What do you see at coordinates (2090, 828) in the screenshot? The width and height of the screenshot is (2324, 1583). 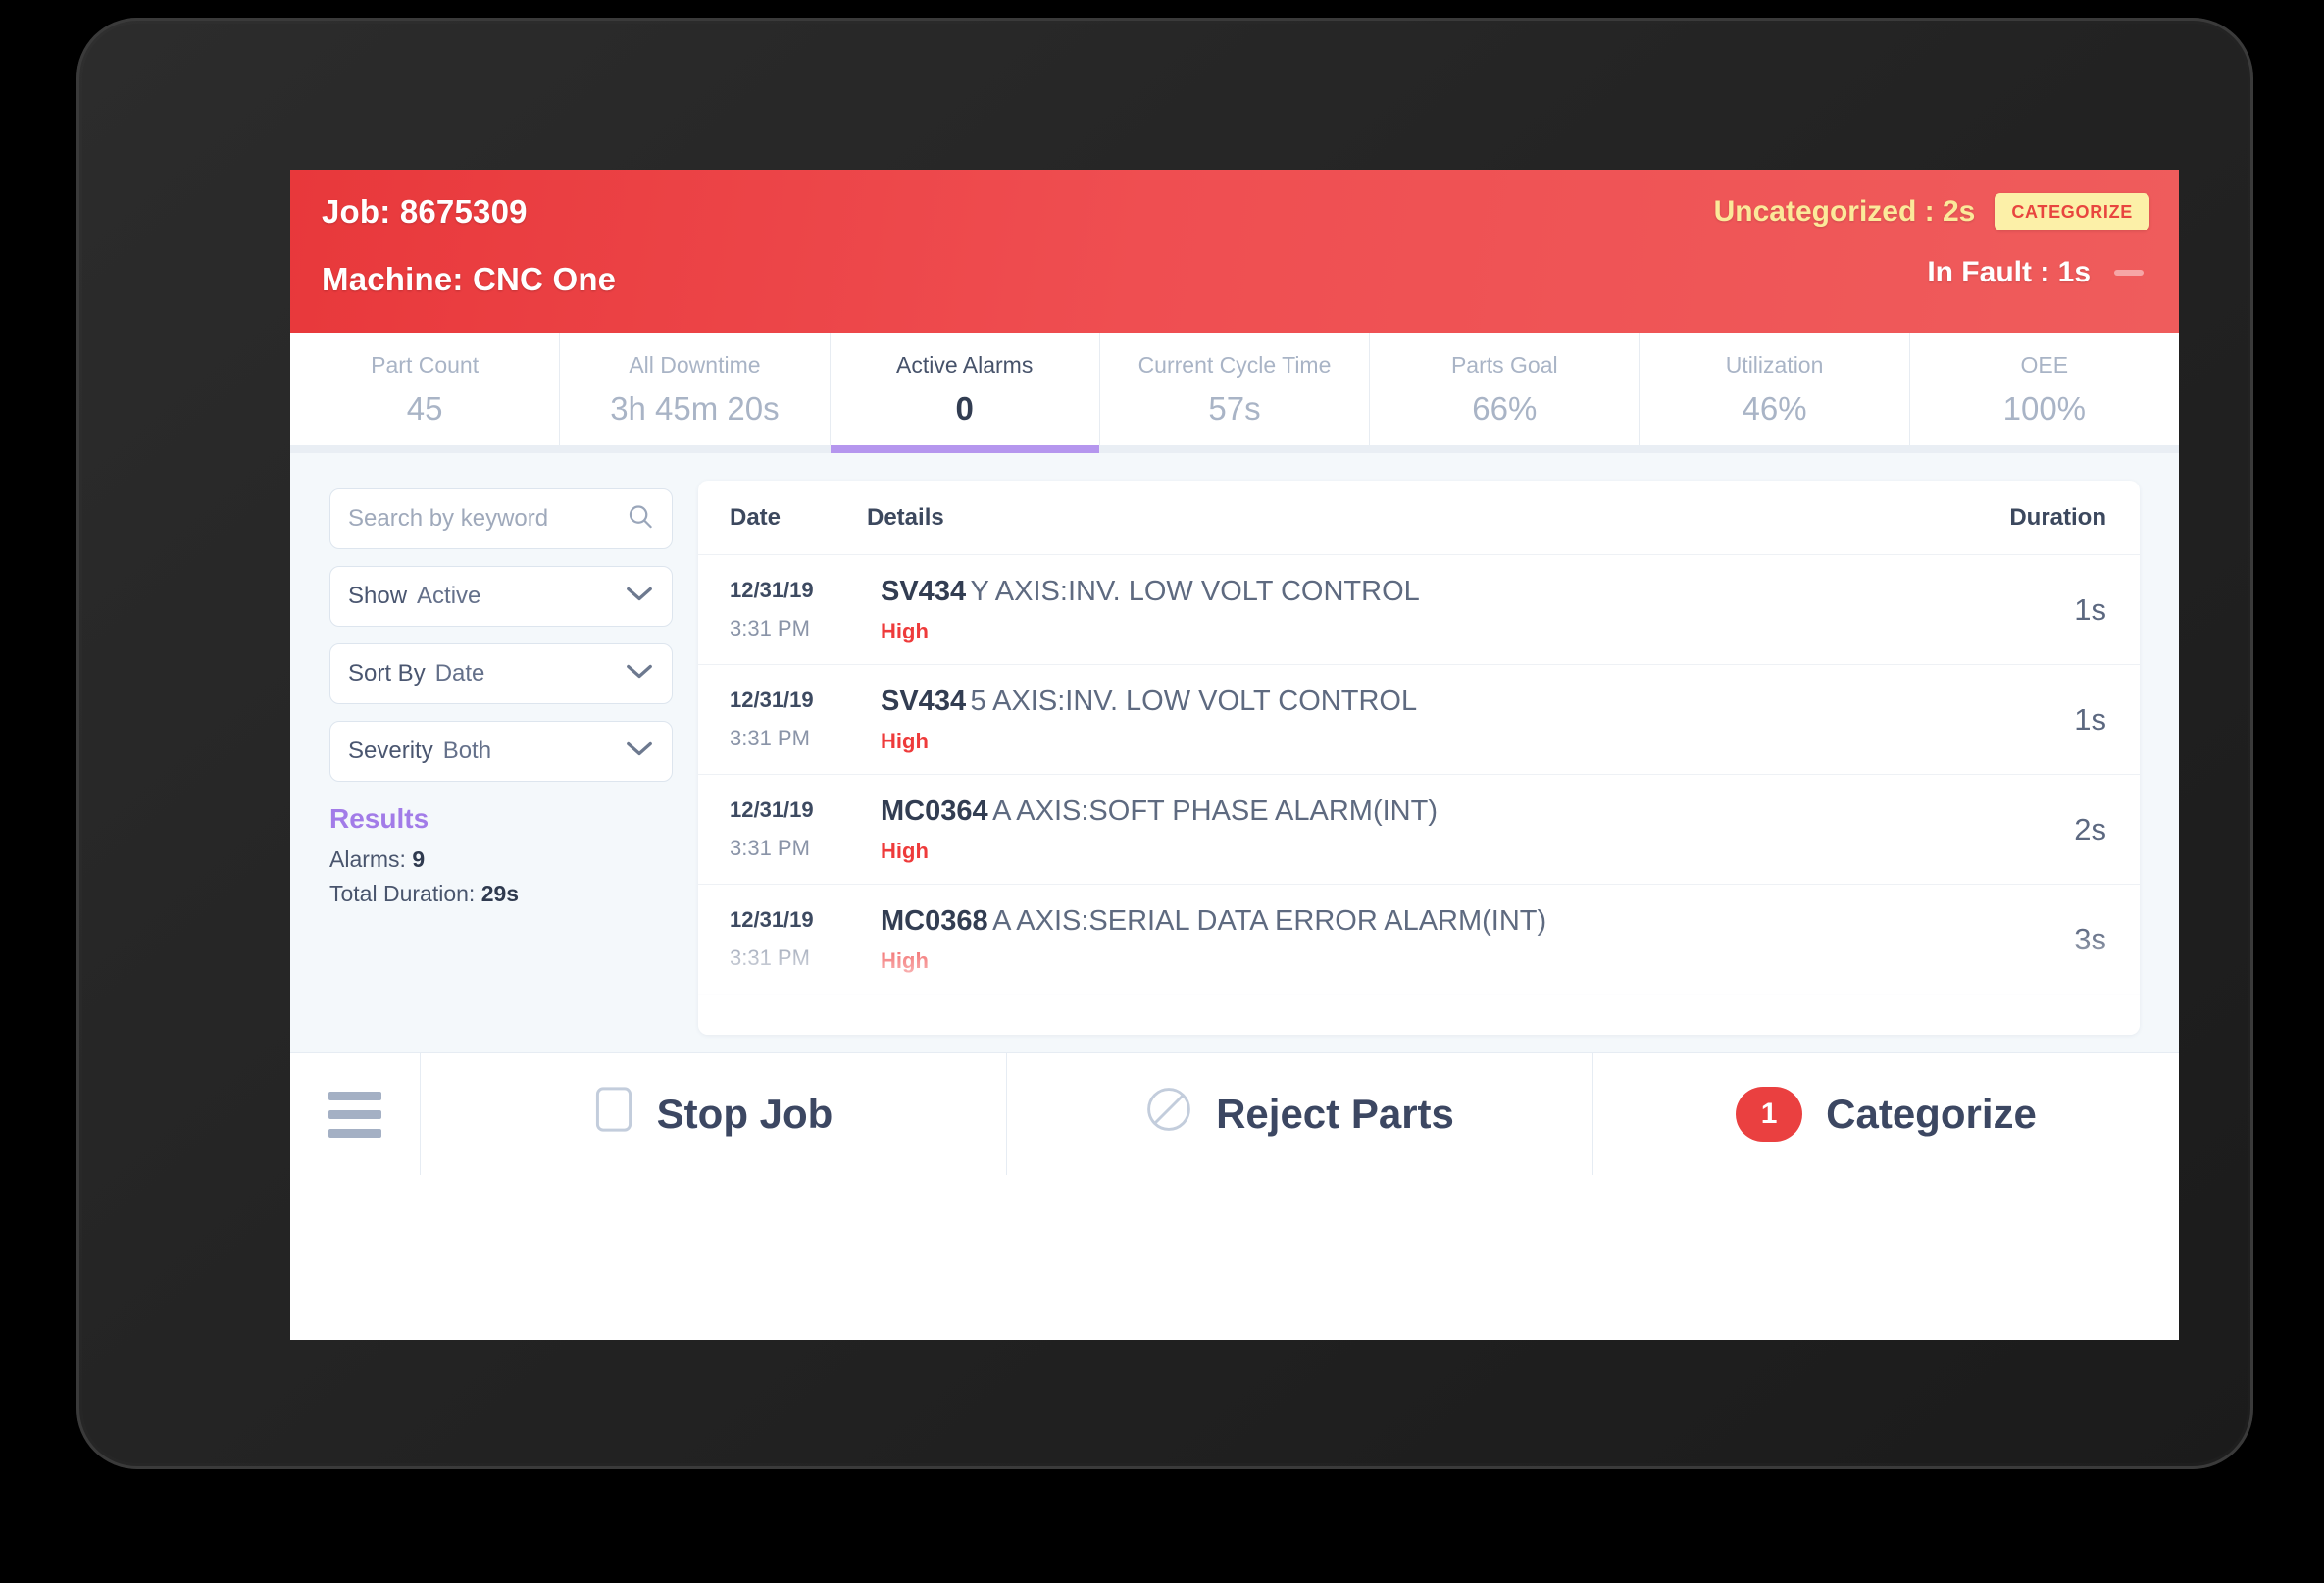 I see `row-duration: 2s` at bounding box center [2090, 828].